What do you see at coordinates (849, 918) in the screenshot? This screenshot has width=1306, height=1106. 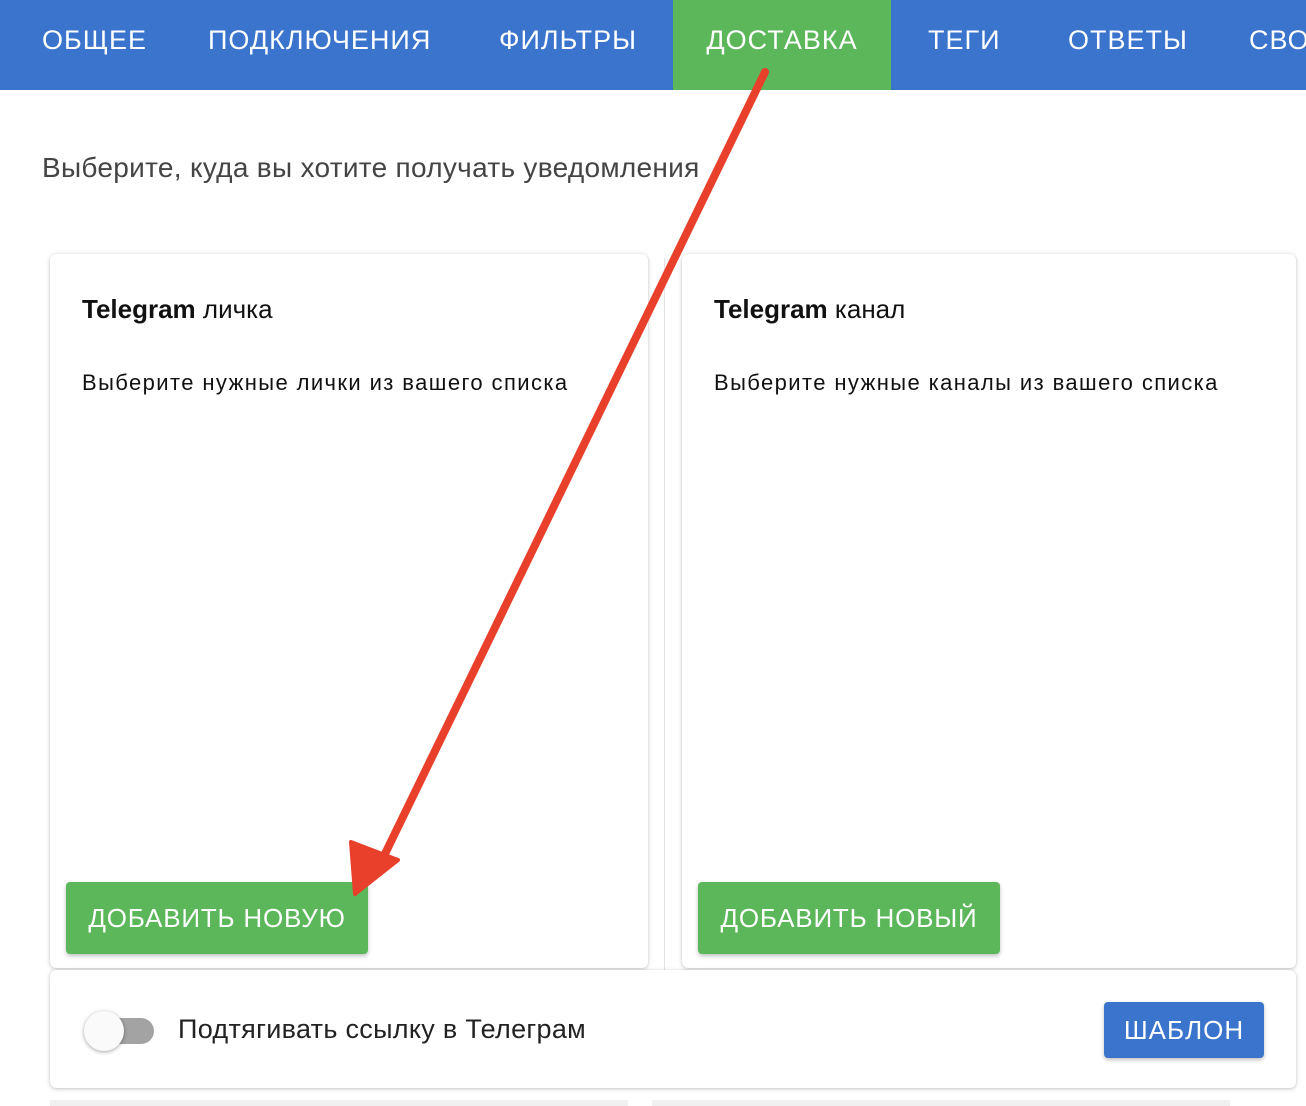 I see `add-new-channel-button: ДОБАВИТЬ НОВЫЙ` at bounding box center [849, 918].